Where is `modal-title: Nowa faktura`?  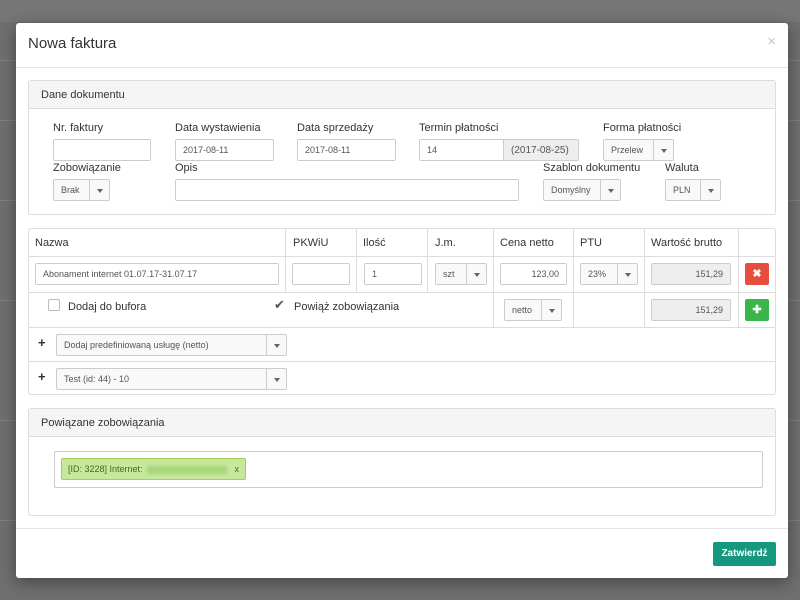
modal-title: Nowa faktura is located at coordinates (72, 43).